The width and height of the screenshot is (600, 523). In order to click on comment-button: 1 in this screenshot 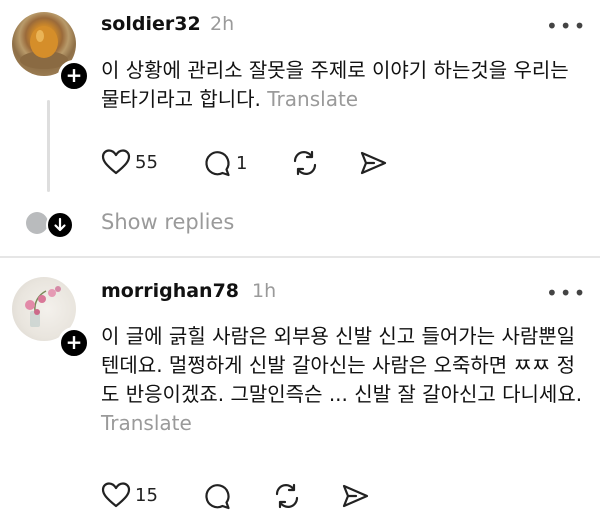, I will do `click(224, 163)`.